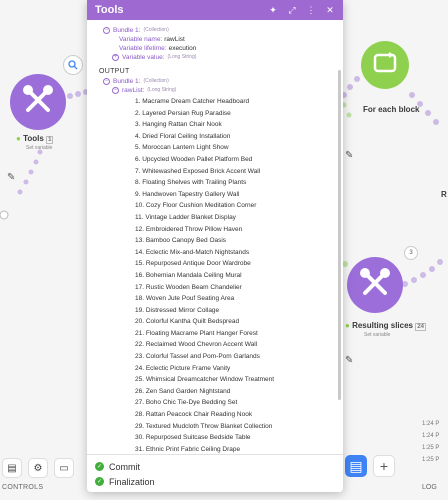  Describe the element at coordinates (223, 48) in the screenshot. I see `variable-lifetime-row: Variable lifetime: execution` at that location.